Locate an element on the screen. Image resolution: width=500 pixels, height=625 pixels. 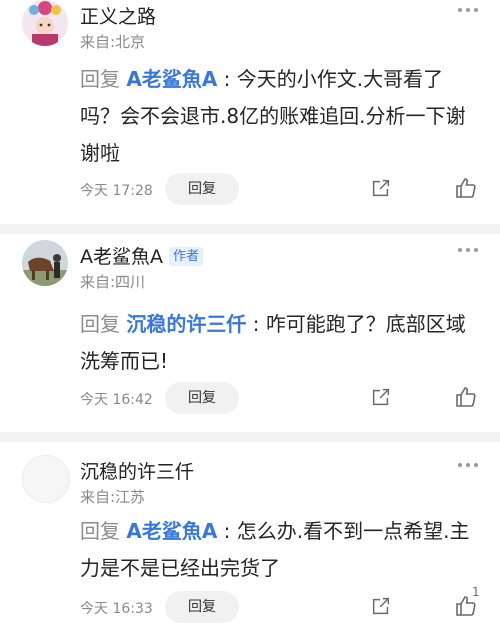
comment-text: 回复 A老鲨魚A : 怎么办.看不到一点希望.主力是不是已经出完货了 is located at coordinates (280, 550).